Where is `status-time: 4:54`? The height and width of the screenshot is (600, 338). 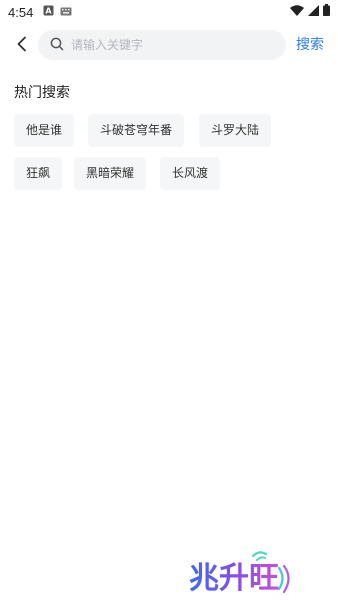
status-time: 4:54 is located at coordinates (21, 12).